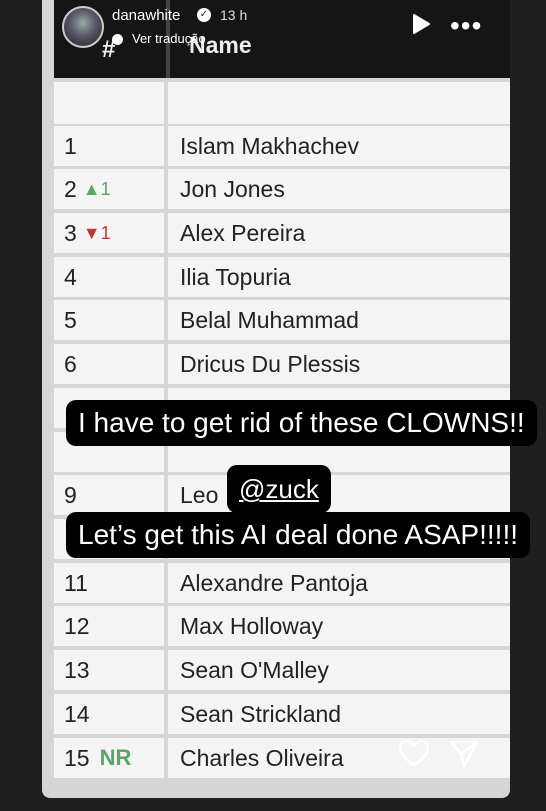 This screenshot has height=811, width=546. What do you see at coordinates (109, 320) in the screenshot?
I see `rank-number: 5` at bounding box center [109, 320].